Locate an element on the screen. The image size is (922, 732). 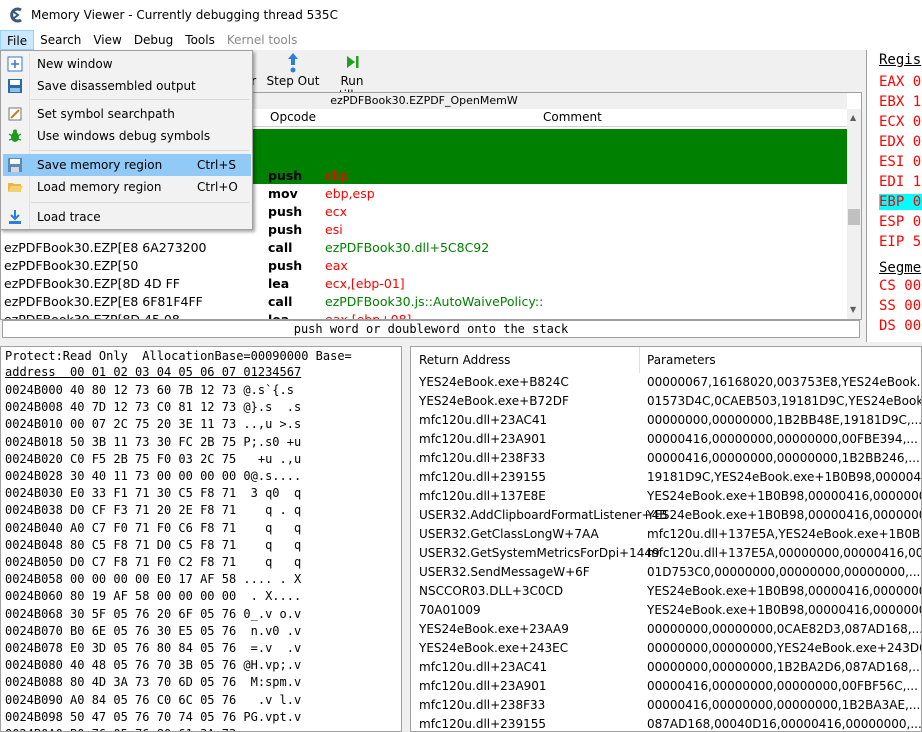
hex-row: 0024B0A0 B0 76 05 76 80 61 3A 73 v.v a:s is located at coordinates (153, 728).